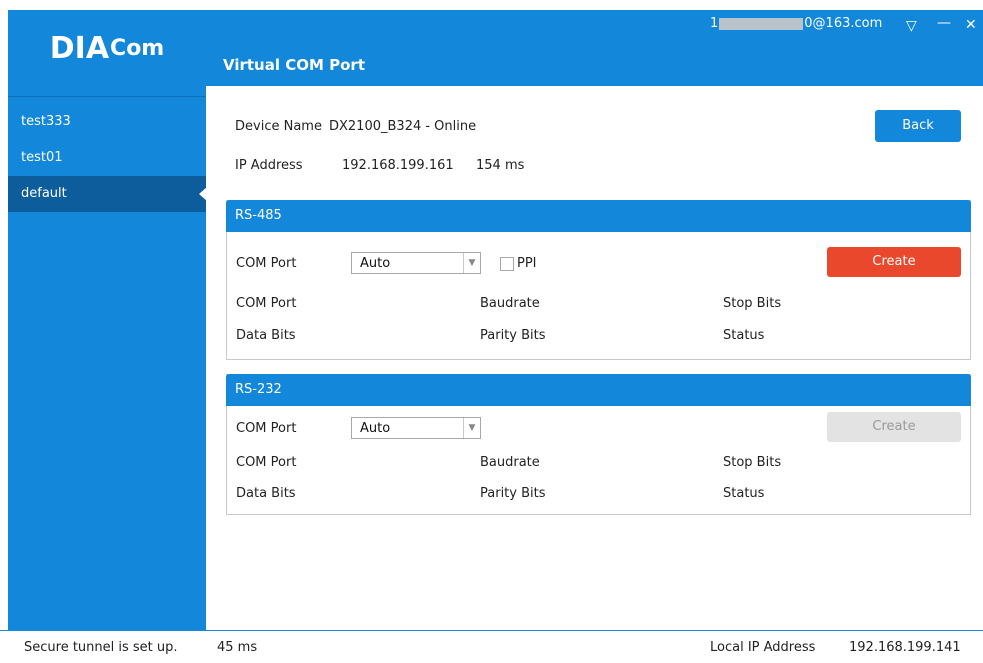  What do you see at coordinates (944, 23) in the screenshot?
I see `minimize-icon: —` at bounding box center [944, 23].